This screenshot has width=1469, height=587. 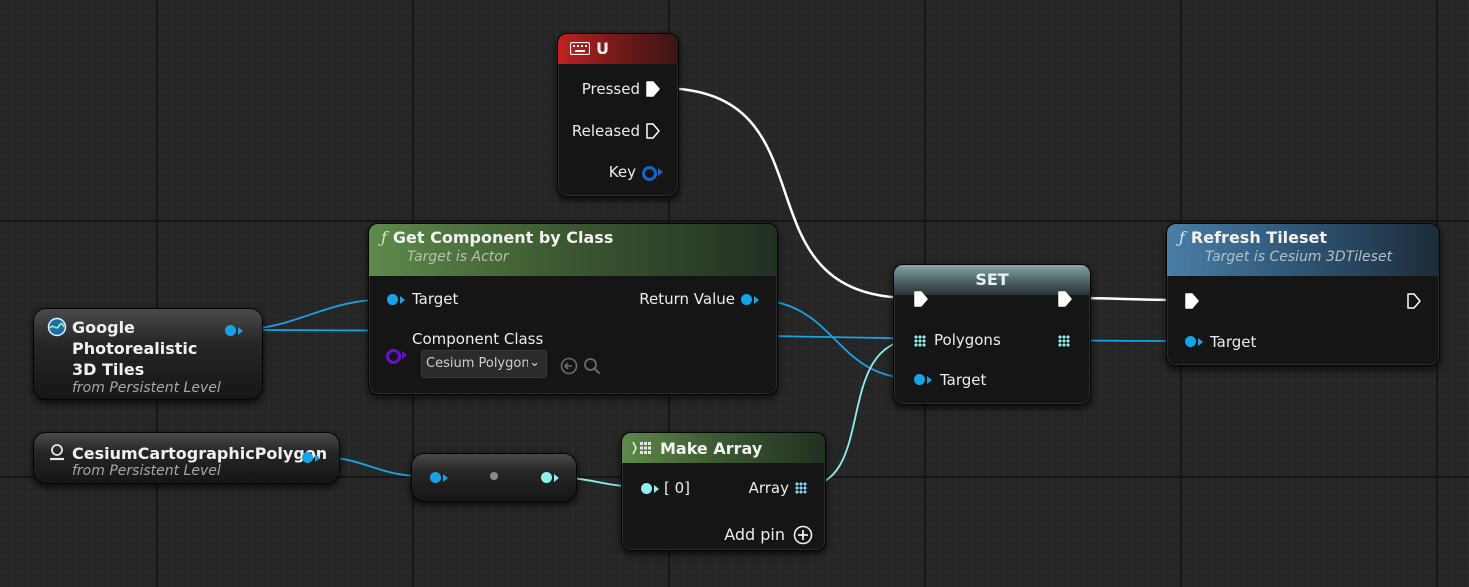 What do you see at coordinates (402, 300) in the screenshot?
I see `target-input-pin-arrow` at bounding box center [402, 300].